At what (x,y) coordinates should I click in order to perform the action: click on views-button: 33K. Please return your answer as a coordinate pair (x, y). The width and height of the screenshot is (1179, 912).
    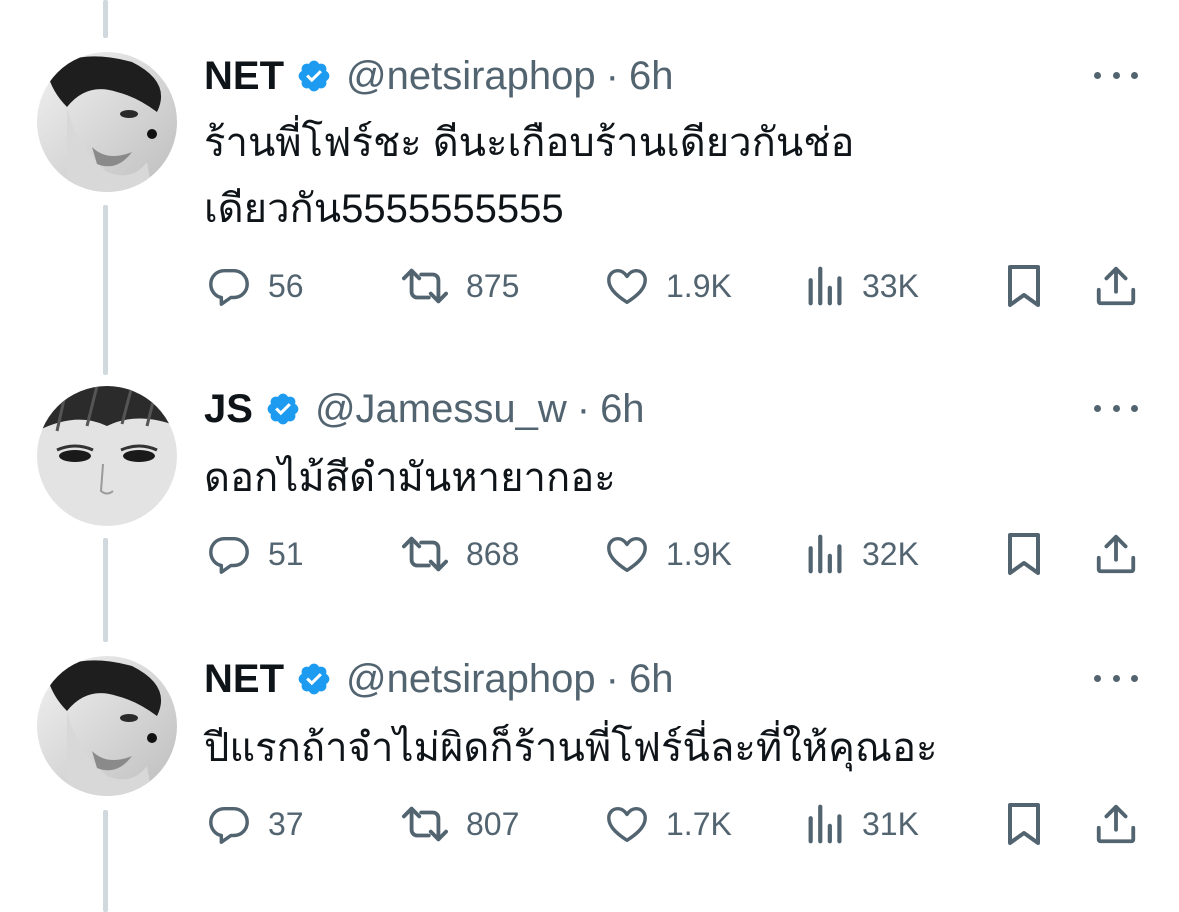
    Looking at the image, I should click on (862, 286).